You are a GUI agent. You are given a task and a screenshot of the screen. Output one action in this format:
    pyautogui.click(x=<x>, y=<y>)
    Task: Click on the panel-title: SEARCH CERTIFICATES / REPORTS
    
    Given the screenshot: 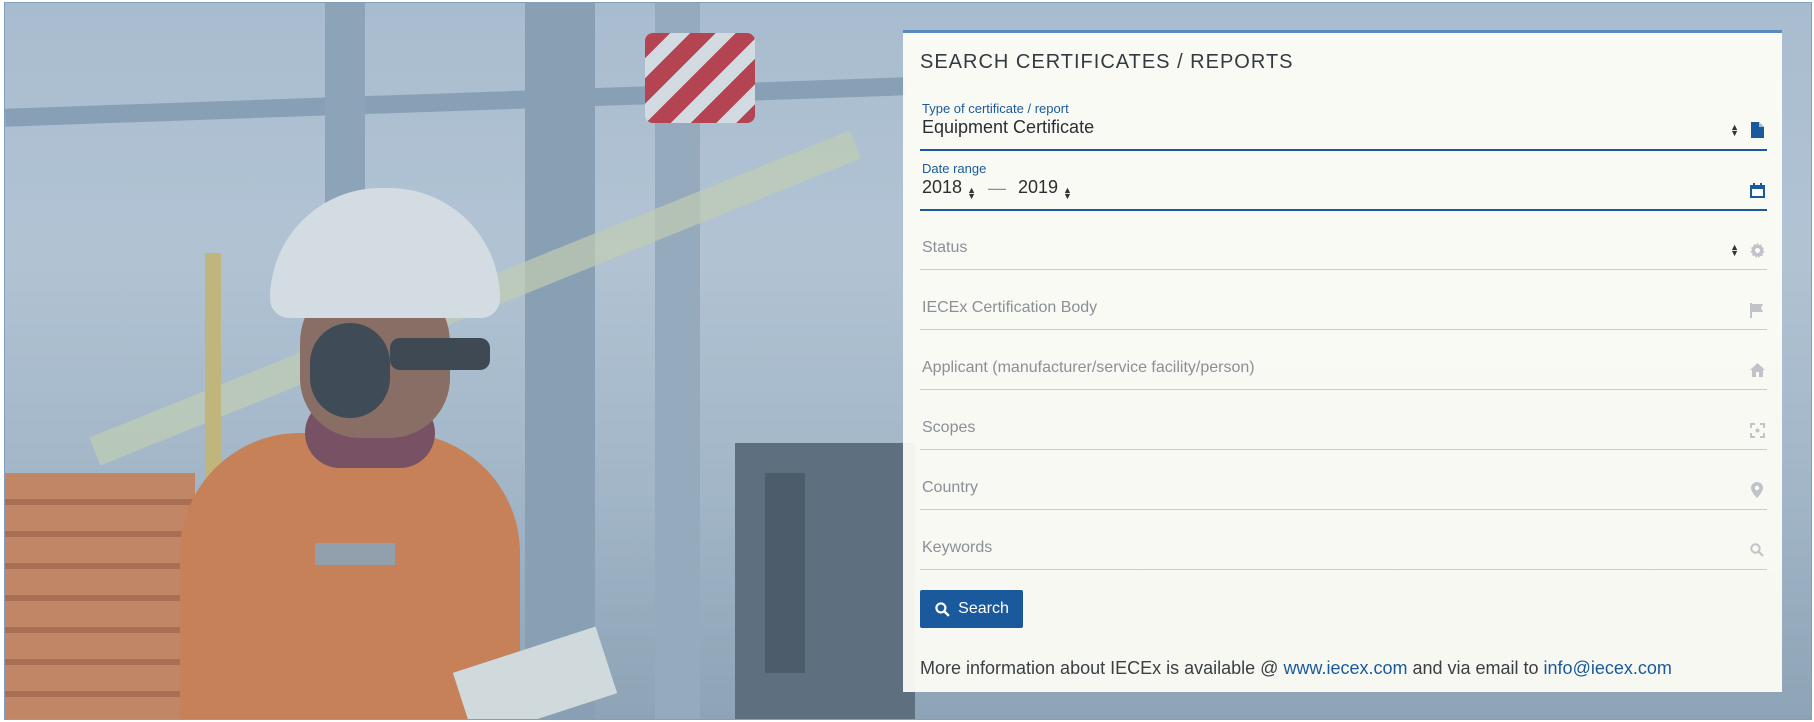 What is the action you would take?
    pyautogui.click(x=1107, y=62)
    